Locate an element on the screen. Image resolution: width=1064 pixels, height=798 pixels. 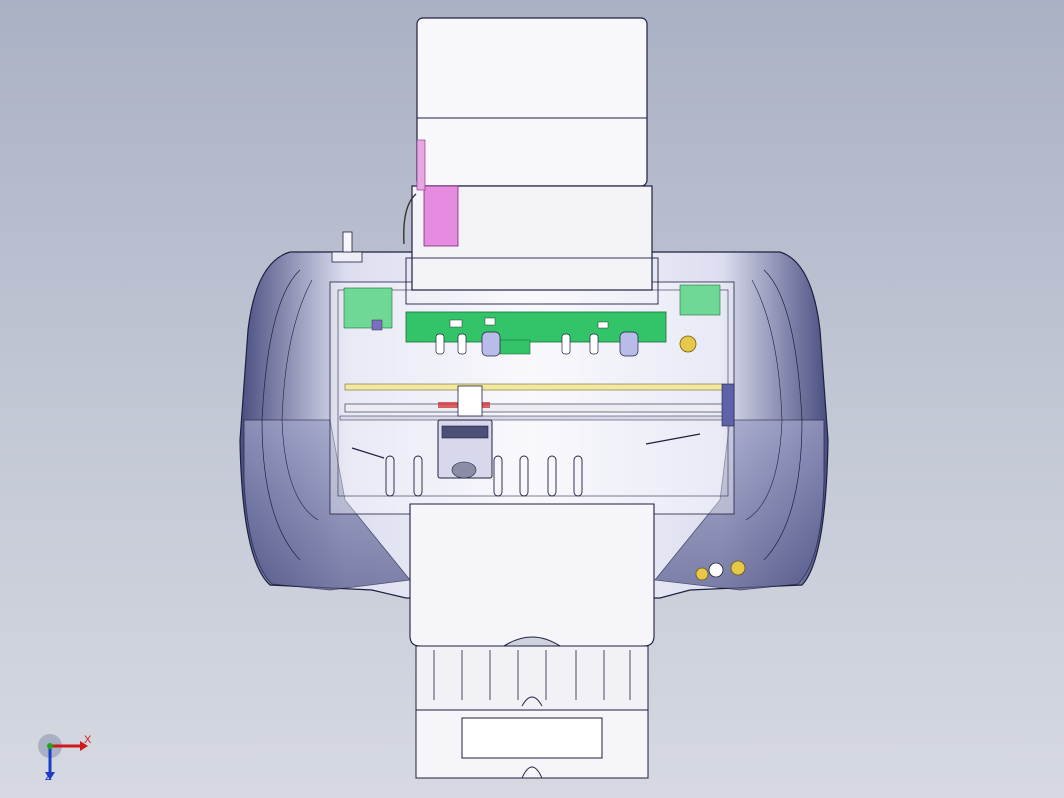
carriage-dome is located at coordinates (464, 470).